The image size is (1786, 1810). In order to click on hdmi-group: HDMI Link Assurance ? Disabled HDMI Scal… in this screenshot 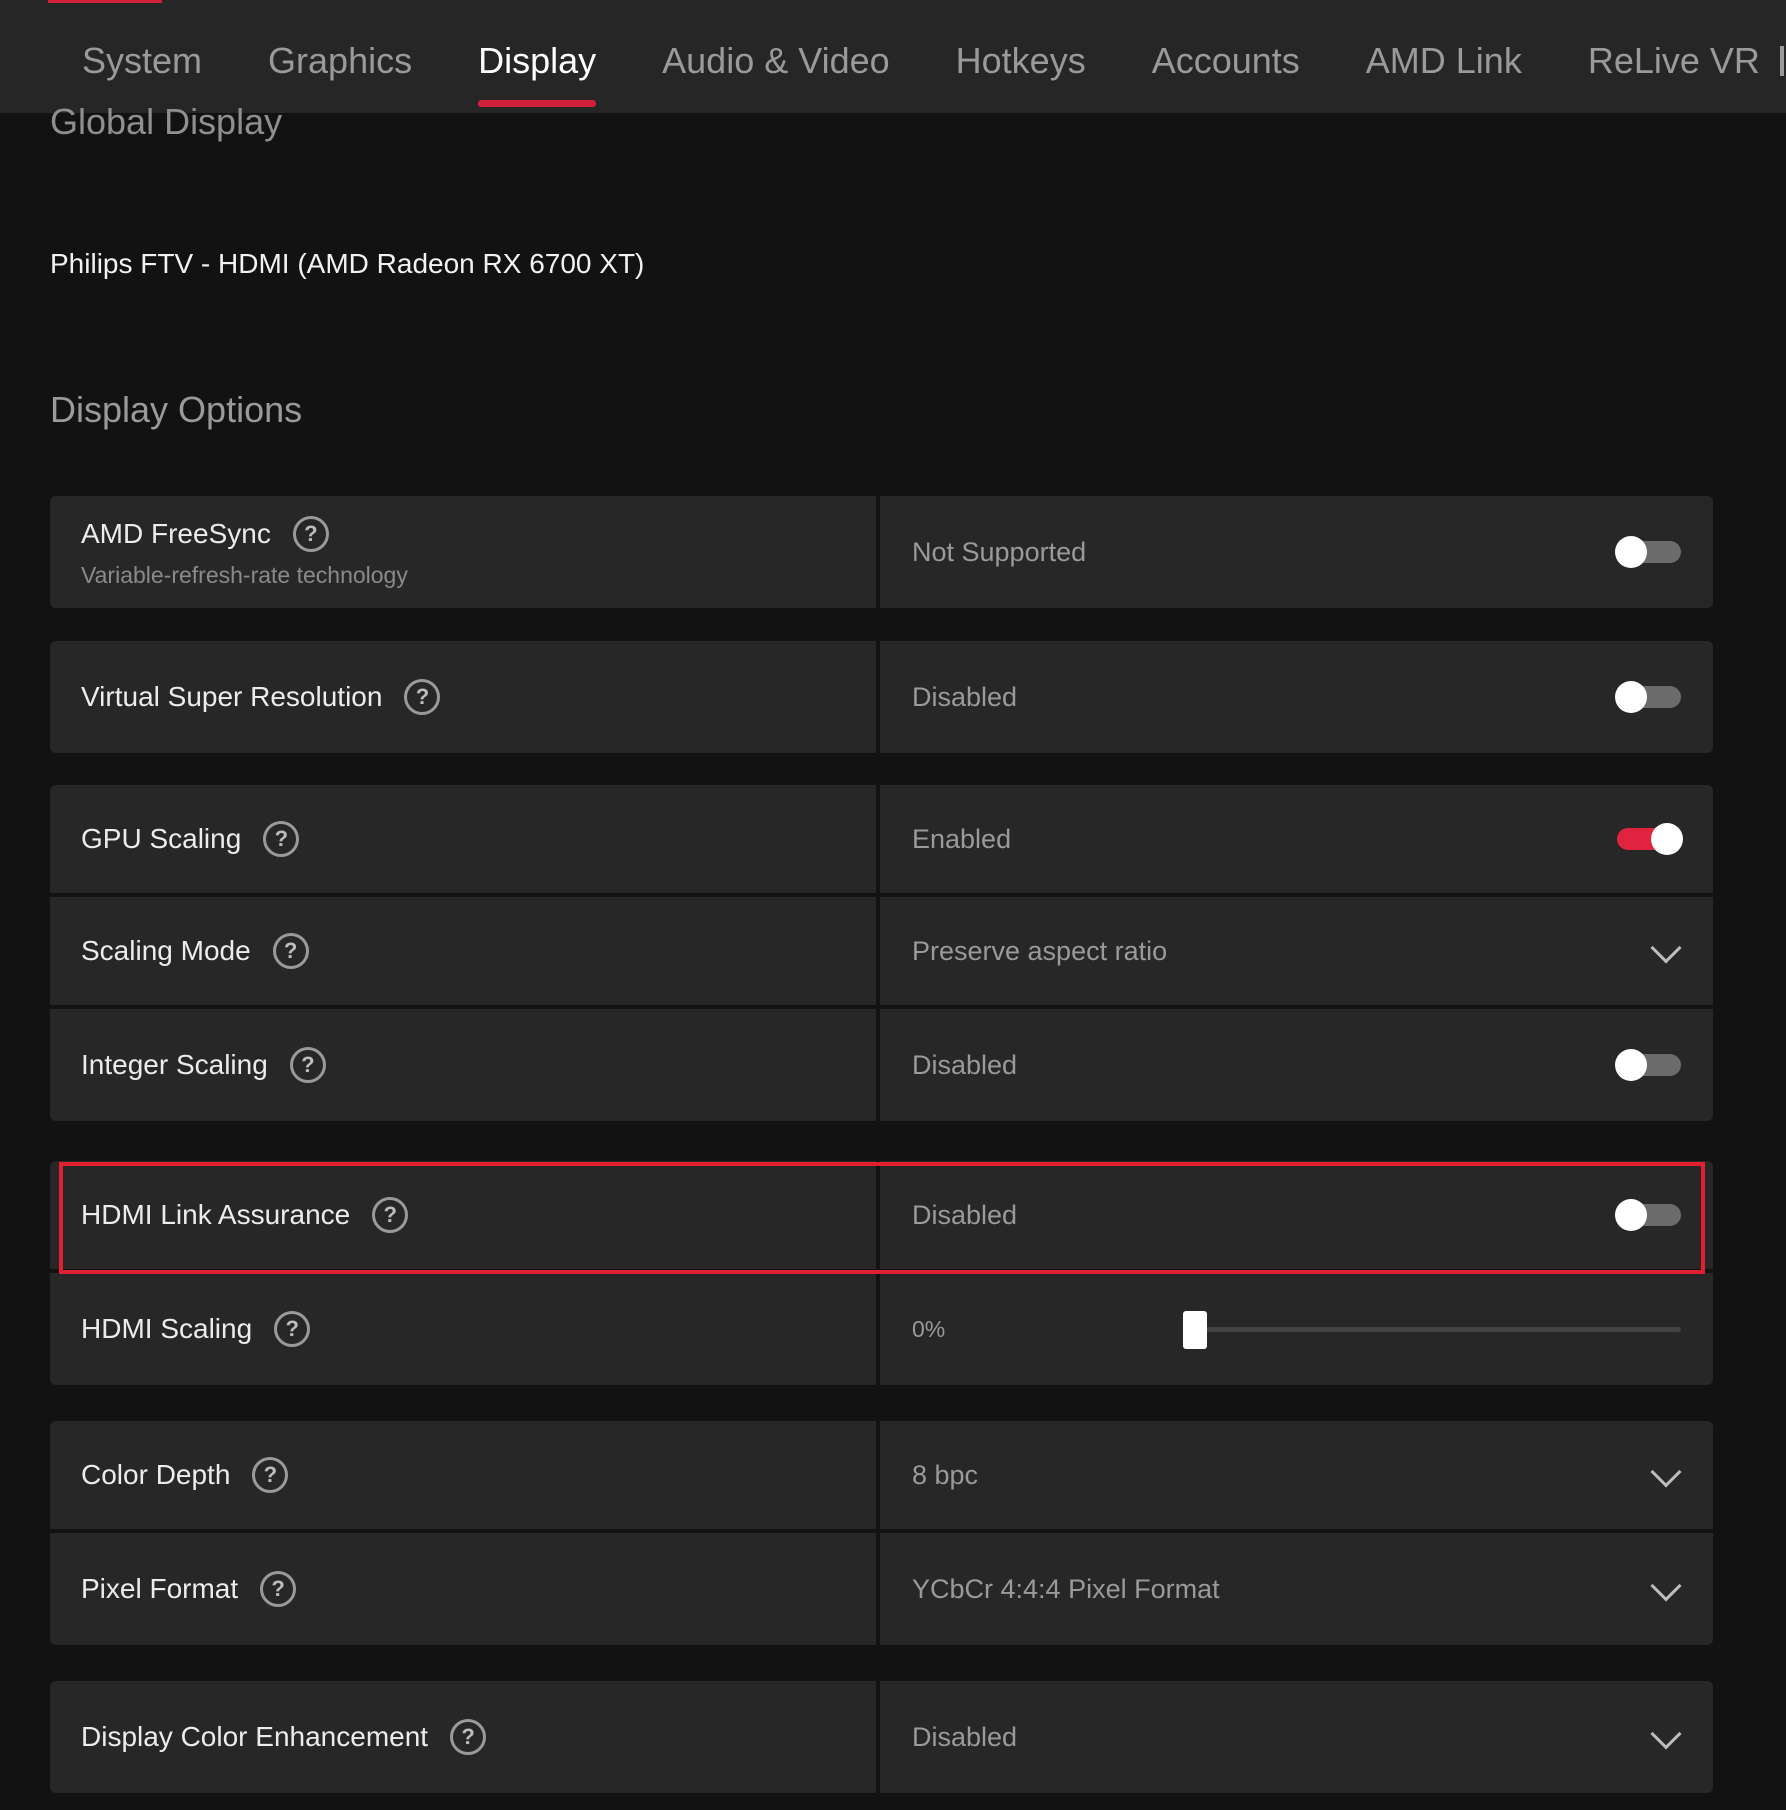, I will do `click(881, 1273)`.